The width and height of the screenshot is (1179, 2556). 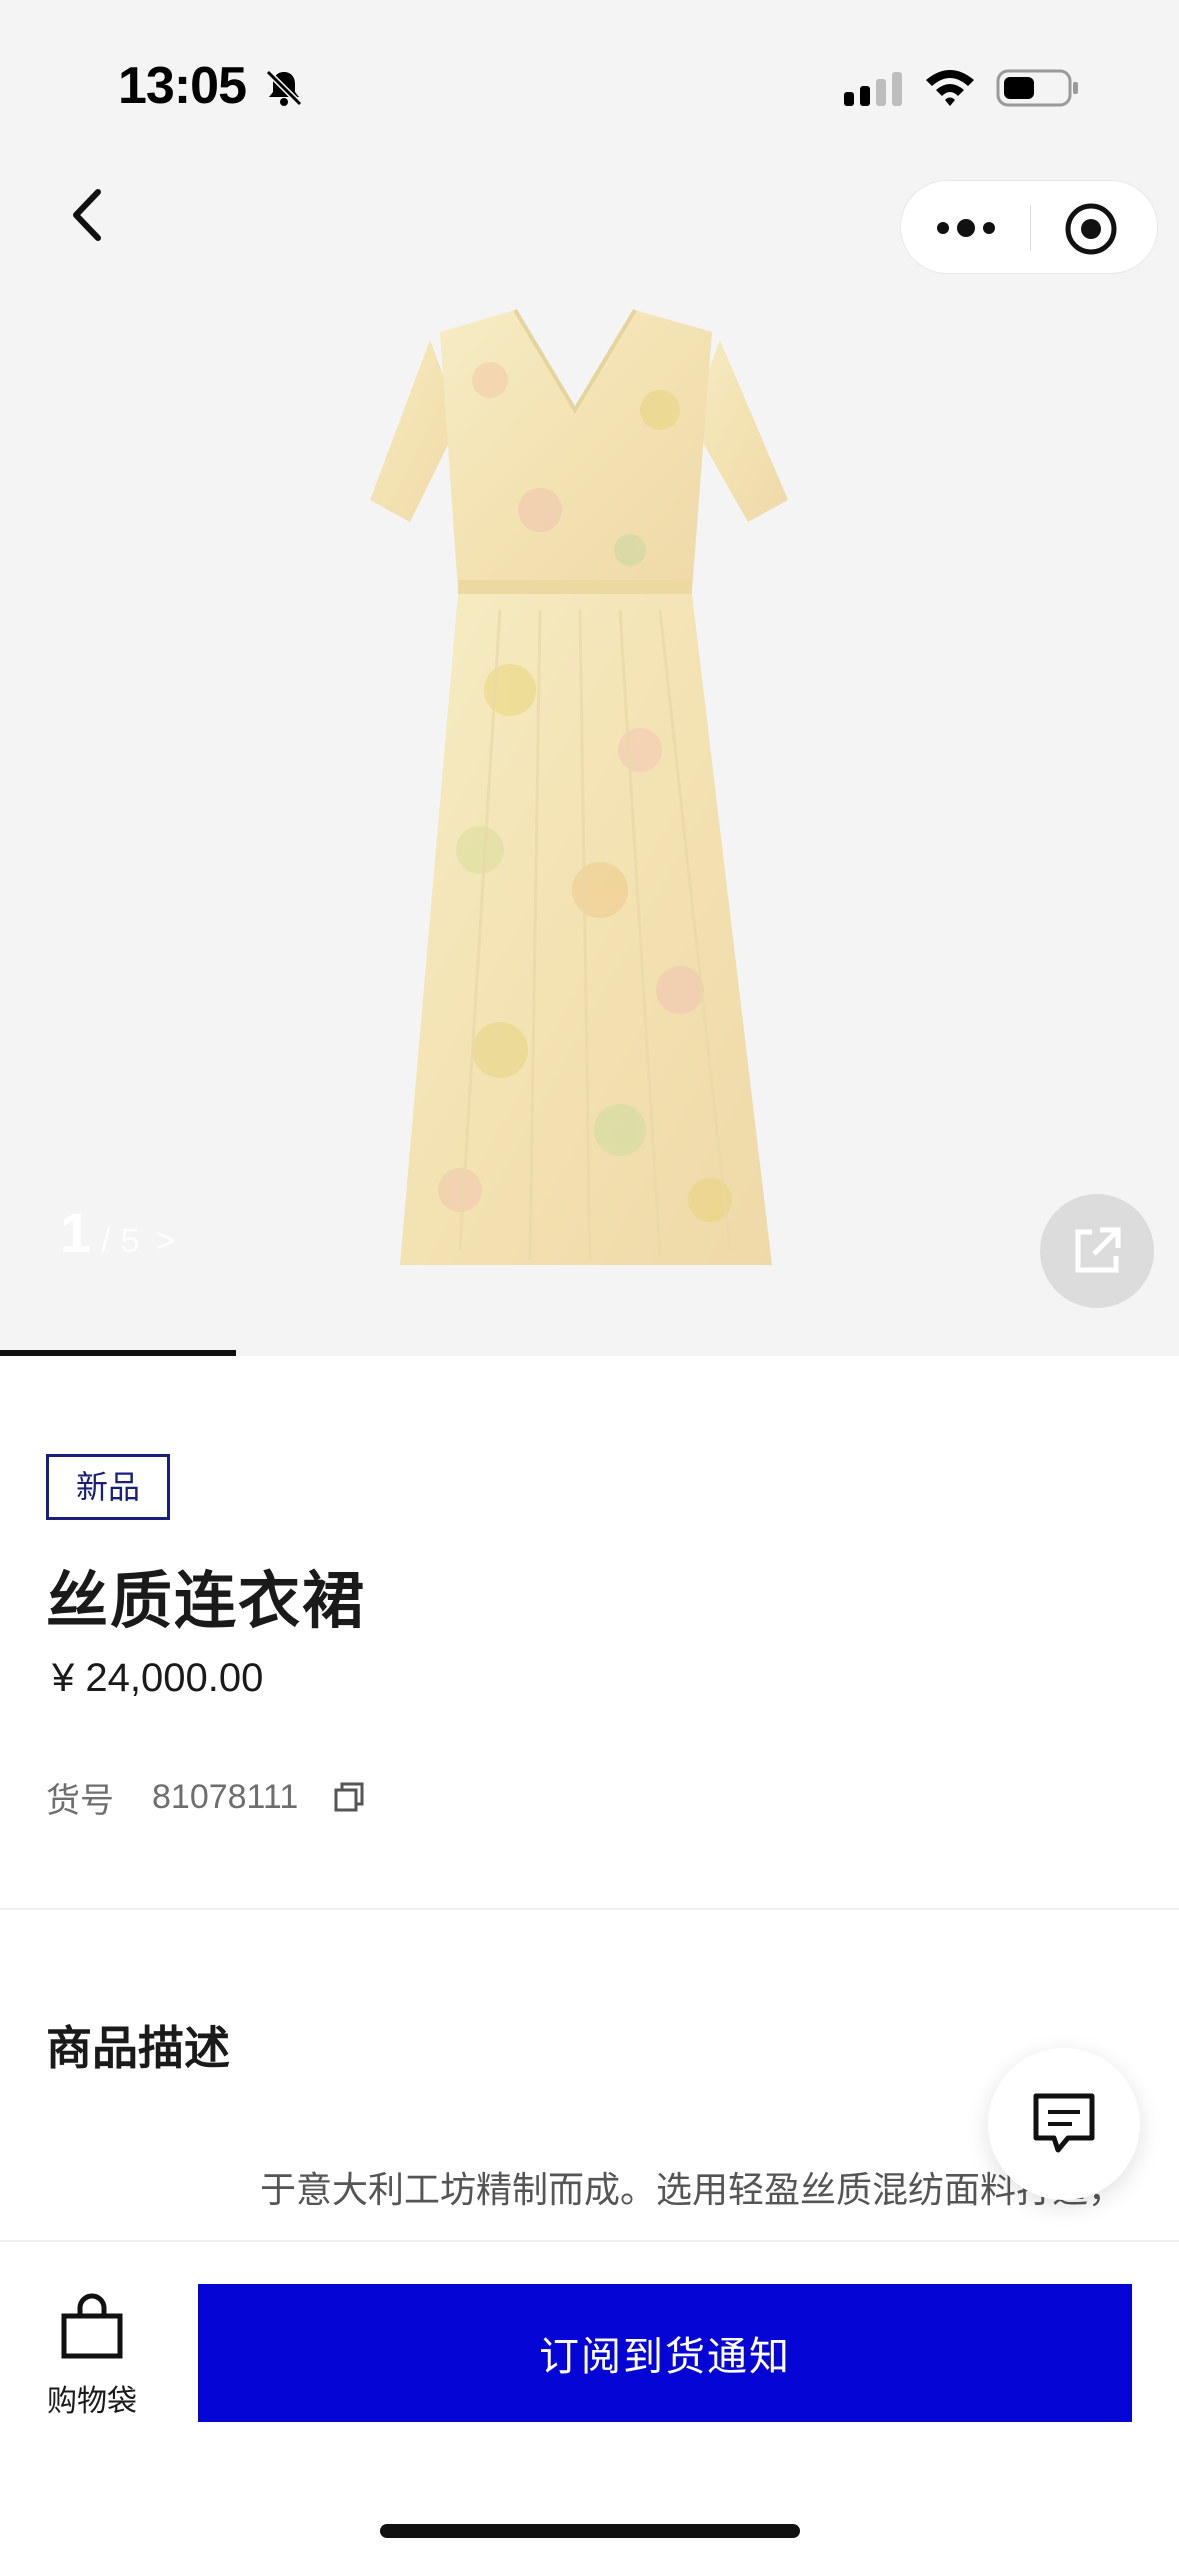 I want to click on section-divider, so click(x=589, y=1909).